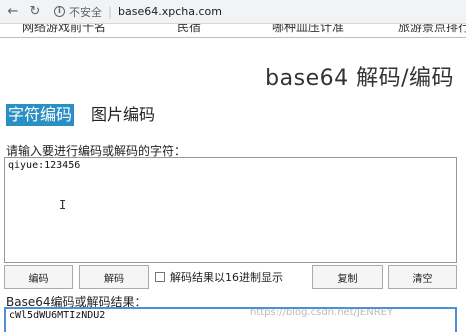 The image size is (466, 332). What do you see at coordinates (63, 205) in the screenshot?
I see `text-cursor-icon: I` at bounding box center [63, 205].